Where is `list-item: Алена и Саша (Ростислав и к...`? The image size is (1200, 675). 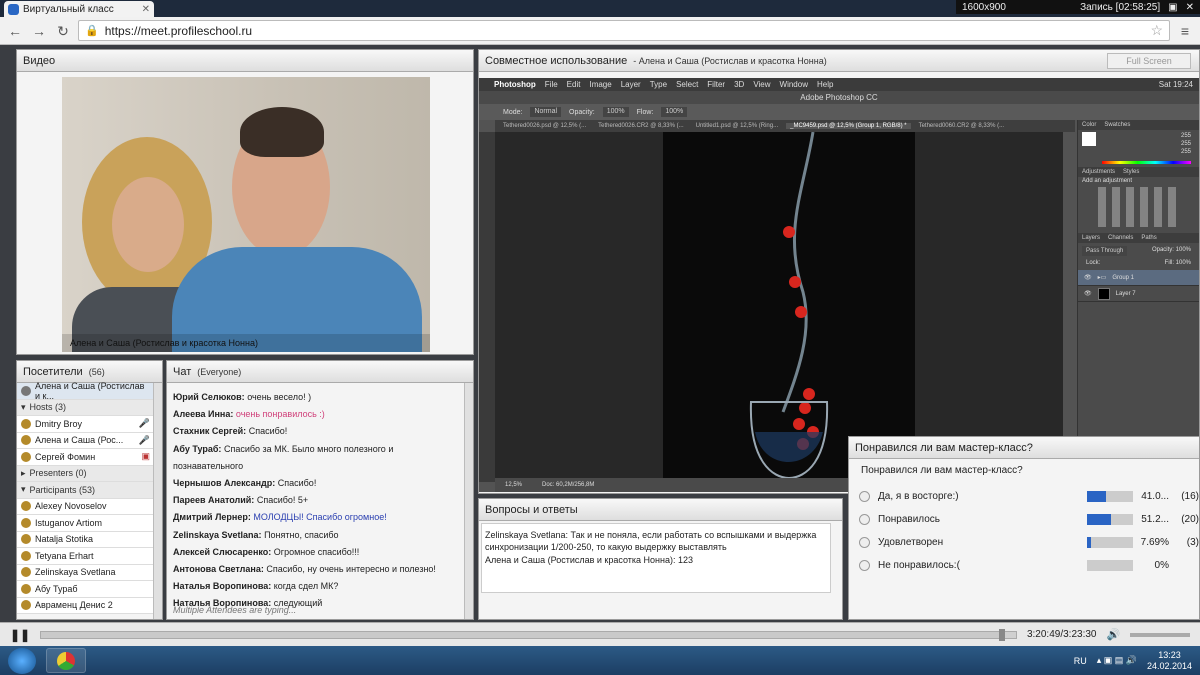
list-item: Алена и Саша (Ростислав и к... is located at coordinates (85, 391).